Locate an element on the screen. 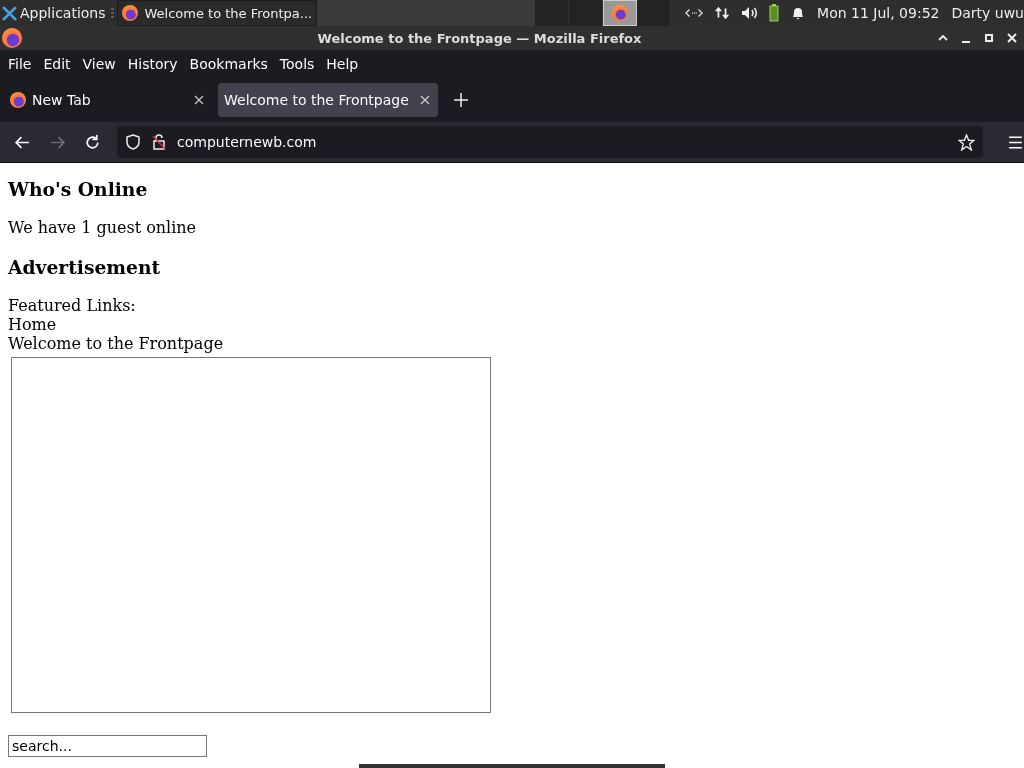  menu-item: Bookmarks is located at coordinates (228, 64).